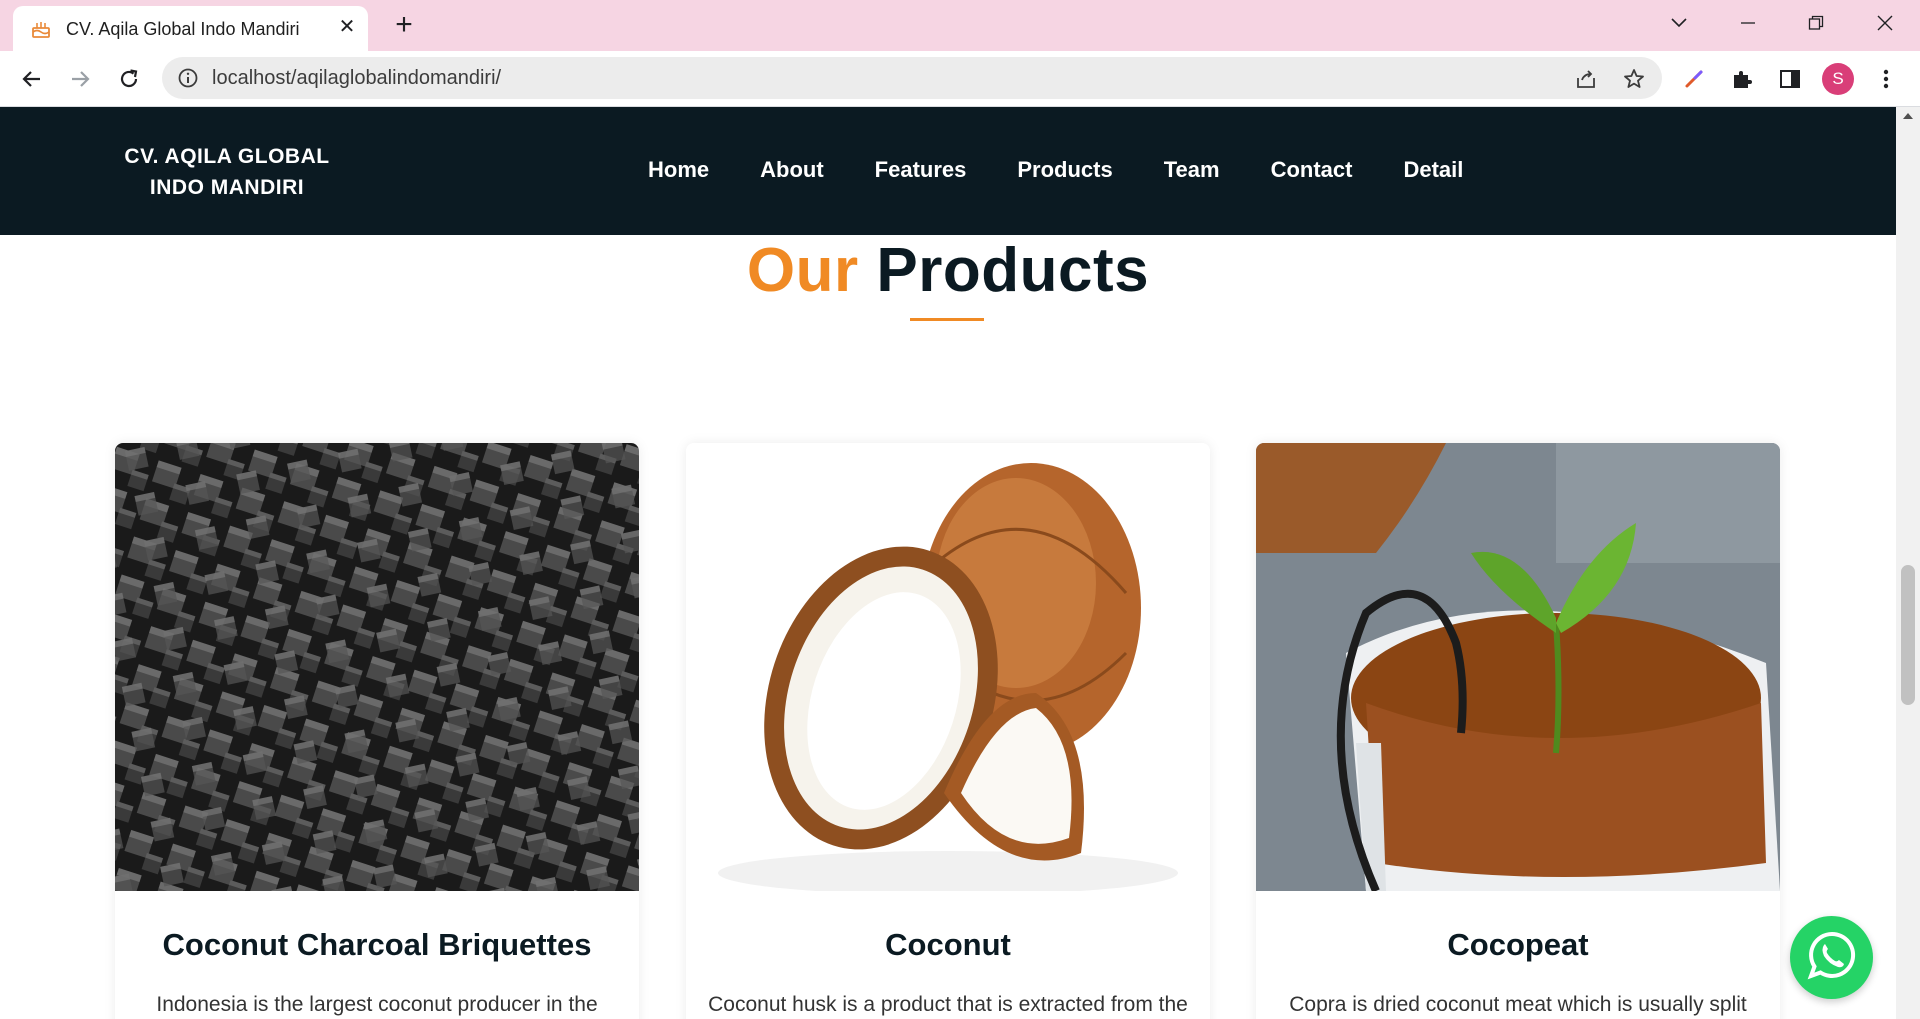 The image size is (1920, 1019). Describe the element at coordinates (947, 319) in the screenshot. I see `title-underline` at that location.